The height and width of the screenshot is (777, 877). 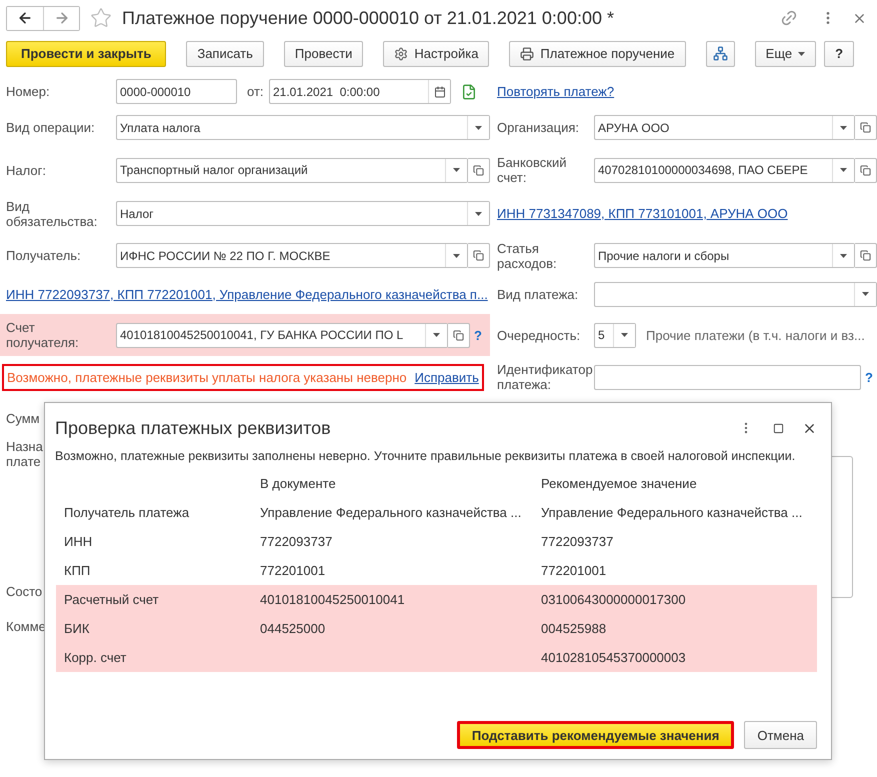 I want to click on settings-button: Настройка, so click(x=436, y=53).